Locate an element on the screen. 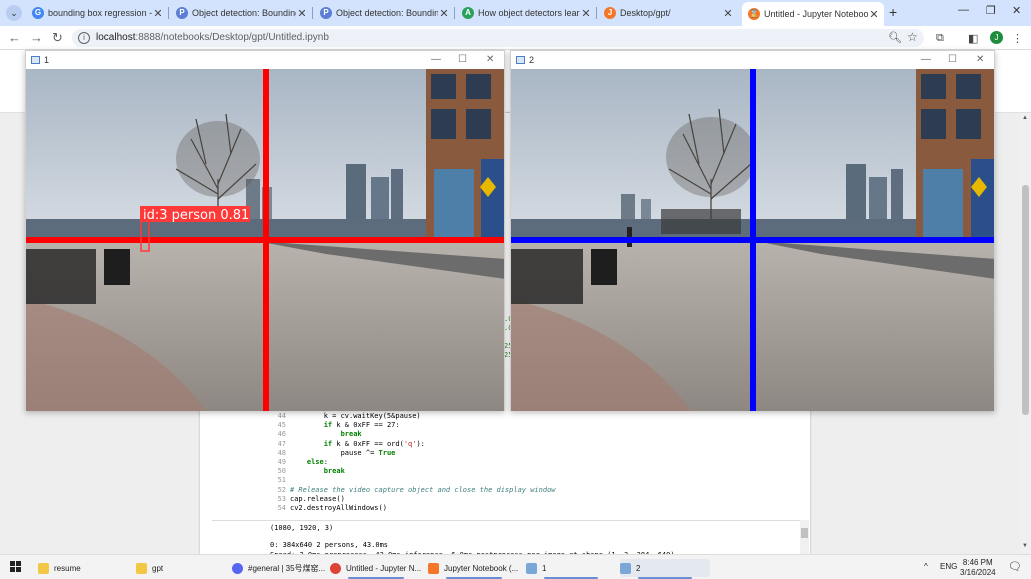 This screenshot has width=1031, height=579. taskbar-item-window-1: 1 is located at coordinates (571, 569).